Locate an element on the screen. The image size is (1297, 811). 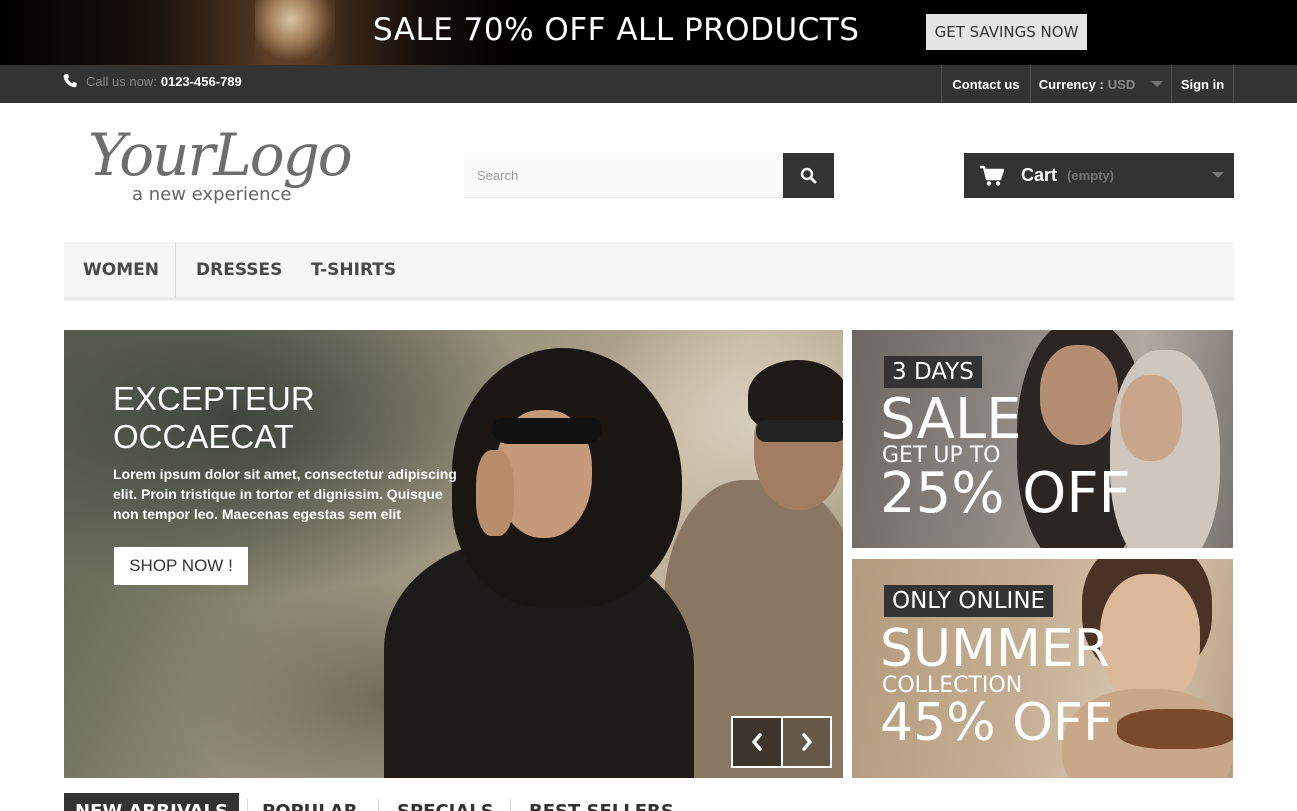
menu-divider is located at coordinates (175, 269).